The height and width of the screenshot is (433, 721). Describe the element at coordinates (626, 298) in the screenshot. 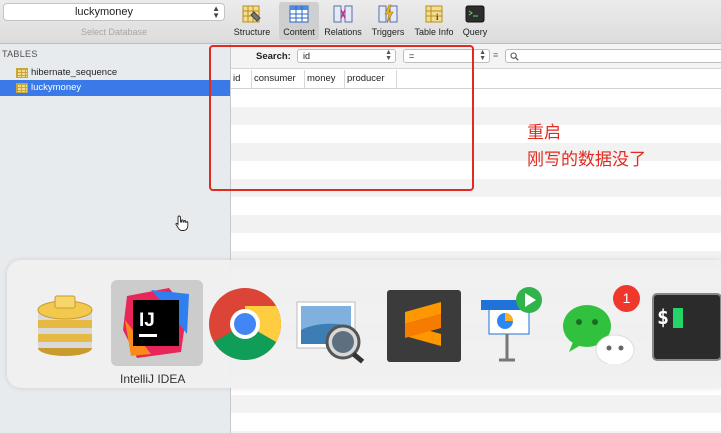

I see `wechat-notification-badge: 1` at that location.